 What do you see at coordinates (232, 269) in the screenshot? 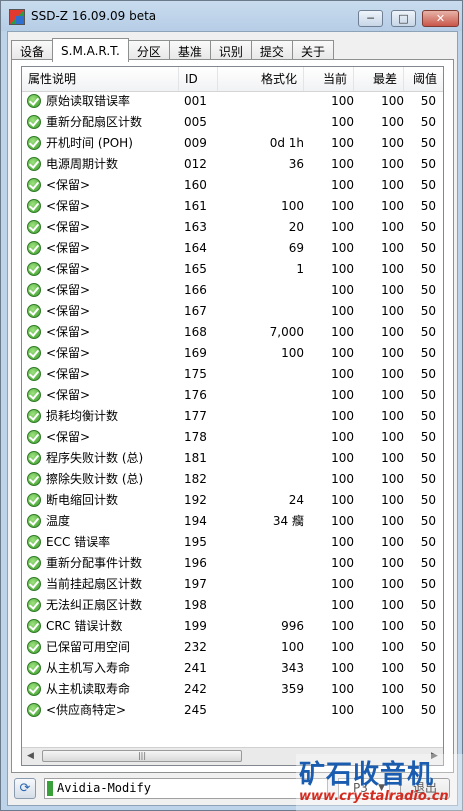
I see `table-row: <保留> 165 1 100 100 50` at bounding box center [232, 269].